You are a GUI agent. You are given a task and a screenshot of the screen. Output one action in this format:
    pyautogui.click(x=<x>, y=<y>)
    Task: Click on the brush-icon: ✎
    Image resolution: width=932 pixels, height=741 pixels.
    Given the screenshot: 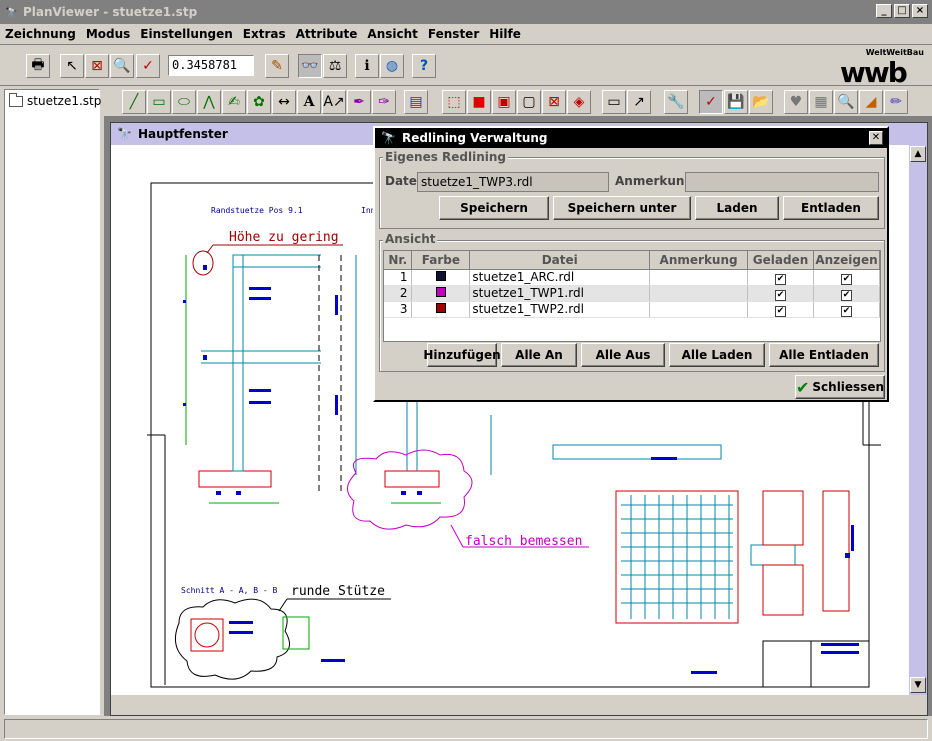 What is the action you would take?
    pyautogui.click(x=277, y=66)
    